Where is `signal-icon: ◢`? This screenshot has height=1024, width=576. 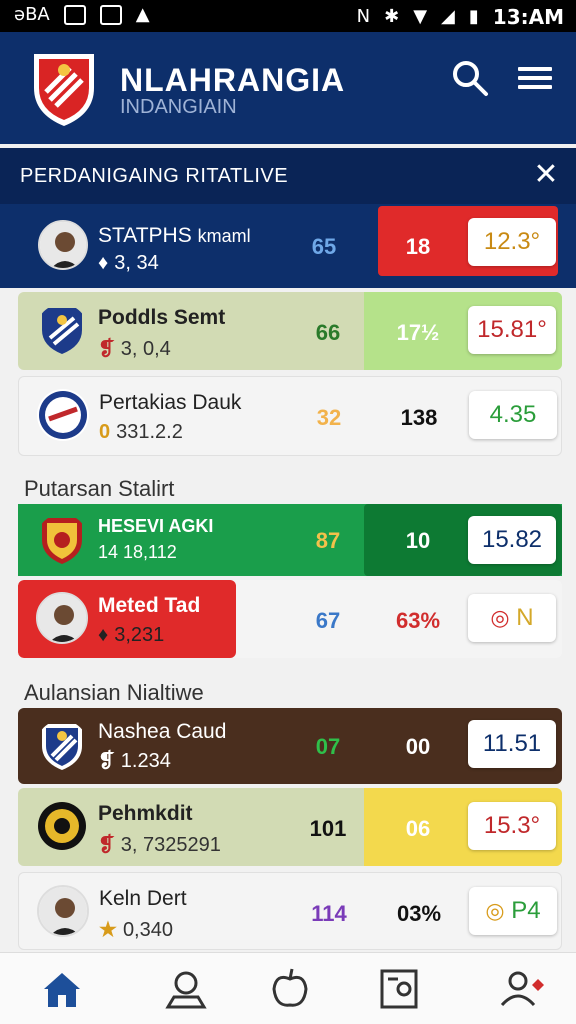
signal-icon: ◢ is located at coordinates (448, 16).